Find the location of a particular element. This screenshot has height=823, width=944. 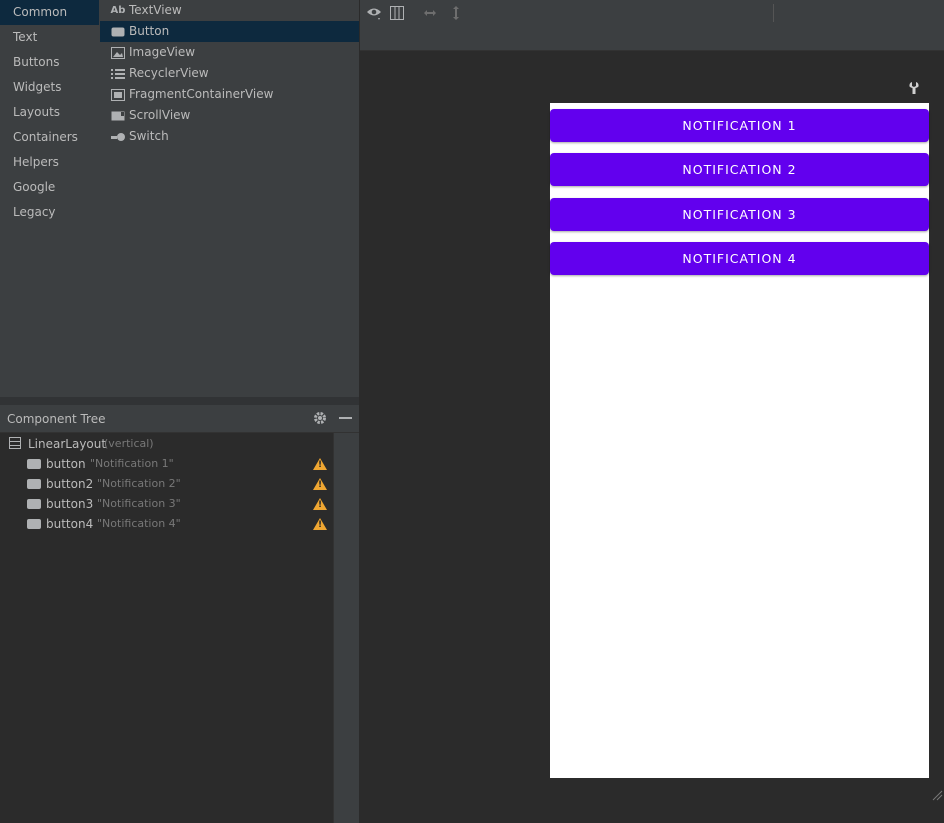

minimize-icon is located at coordinates (345, 418).